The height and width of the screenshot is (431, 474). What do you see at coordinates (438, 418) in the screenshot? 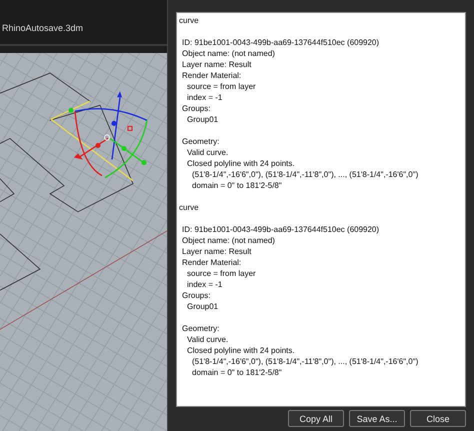
I see `dialog-button: Close` at bounding box center [438, 418].